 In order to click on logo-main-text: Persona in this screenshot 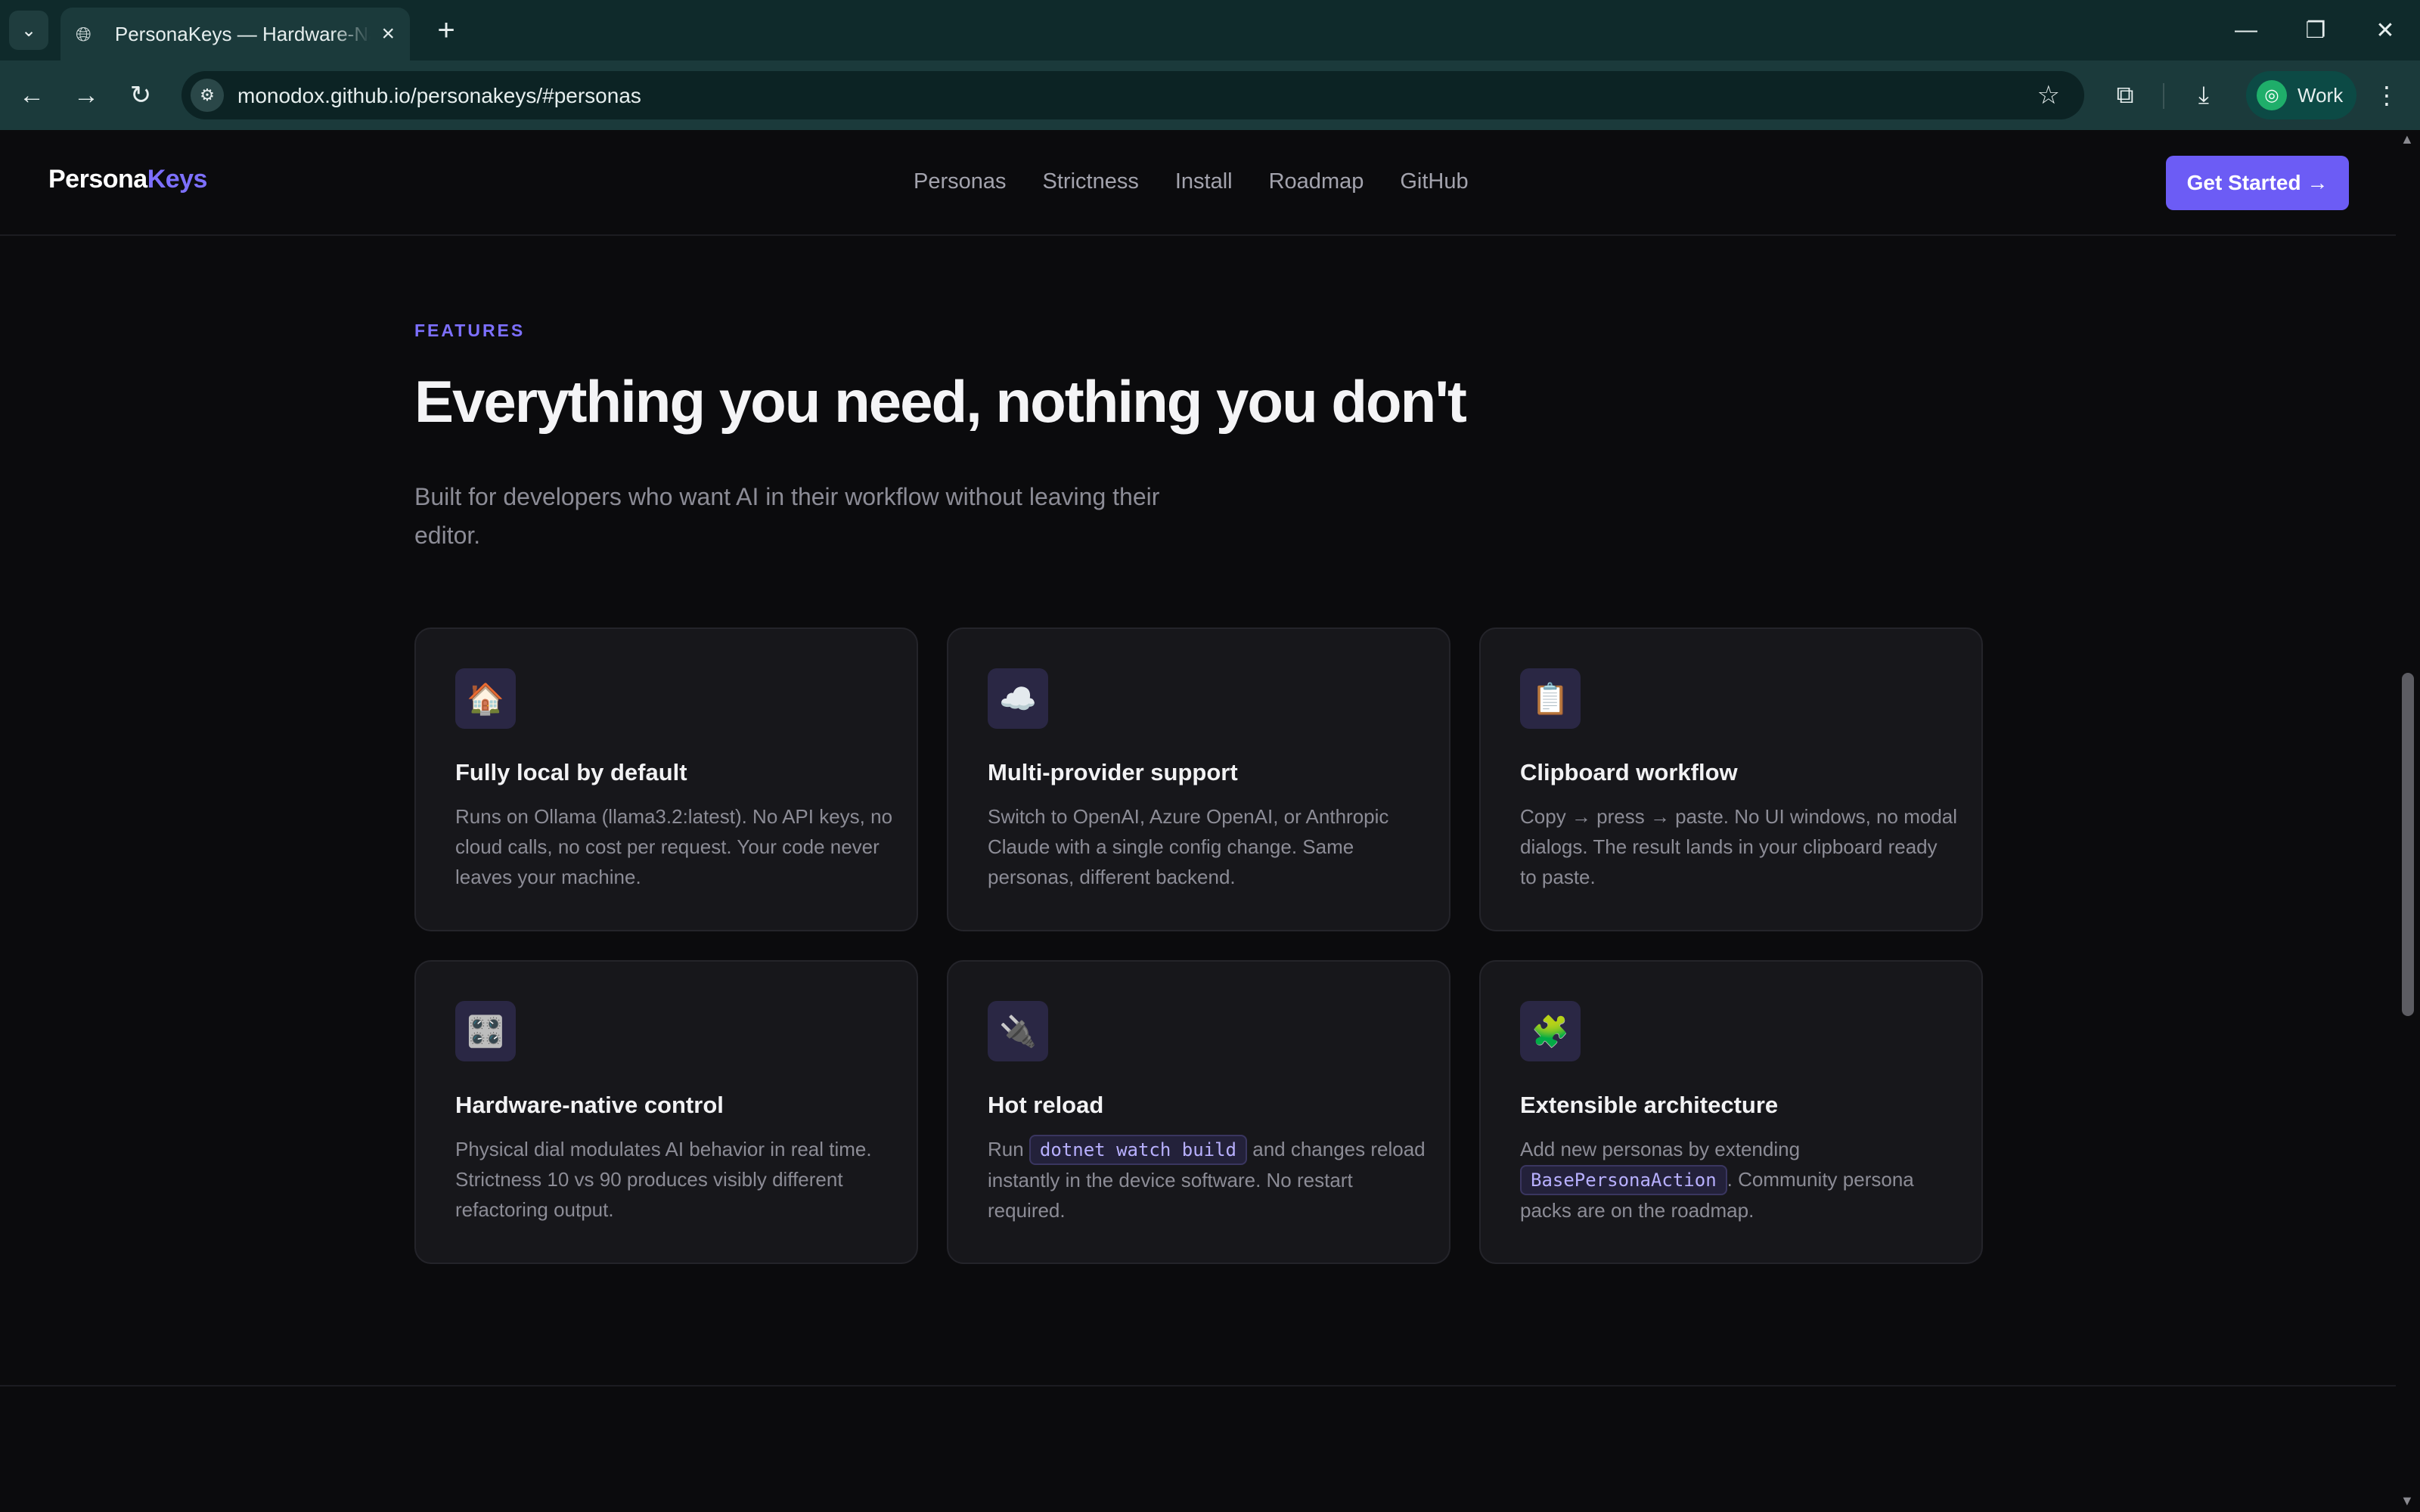, I will do `click(97, 179)`.